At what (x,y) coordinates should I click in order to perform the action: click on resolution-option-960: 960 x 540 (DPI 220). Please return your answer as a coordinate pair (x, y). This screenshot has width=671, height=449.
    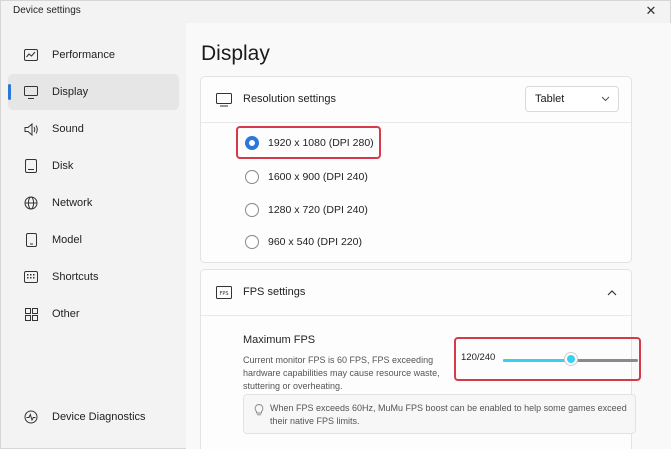
    Looking at the image, I should click on (303, 242).